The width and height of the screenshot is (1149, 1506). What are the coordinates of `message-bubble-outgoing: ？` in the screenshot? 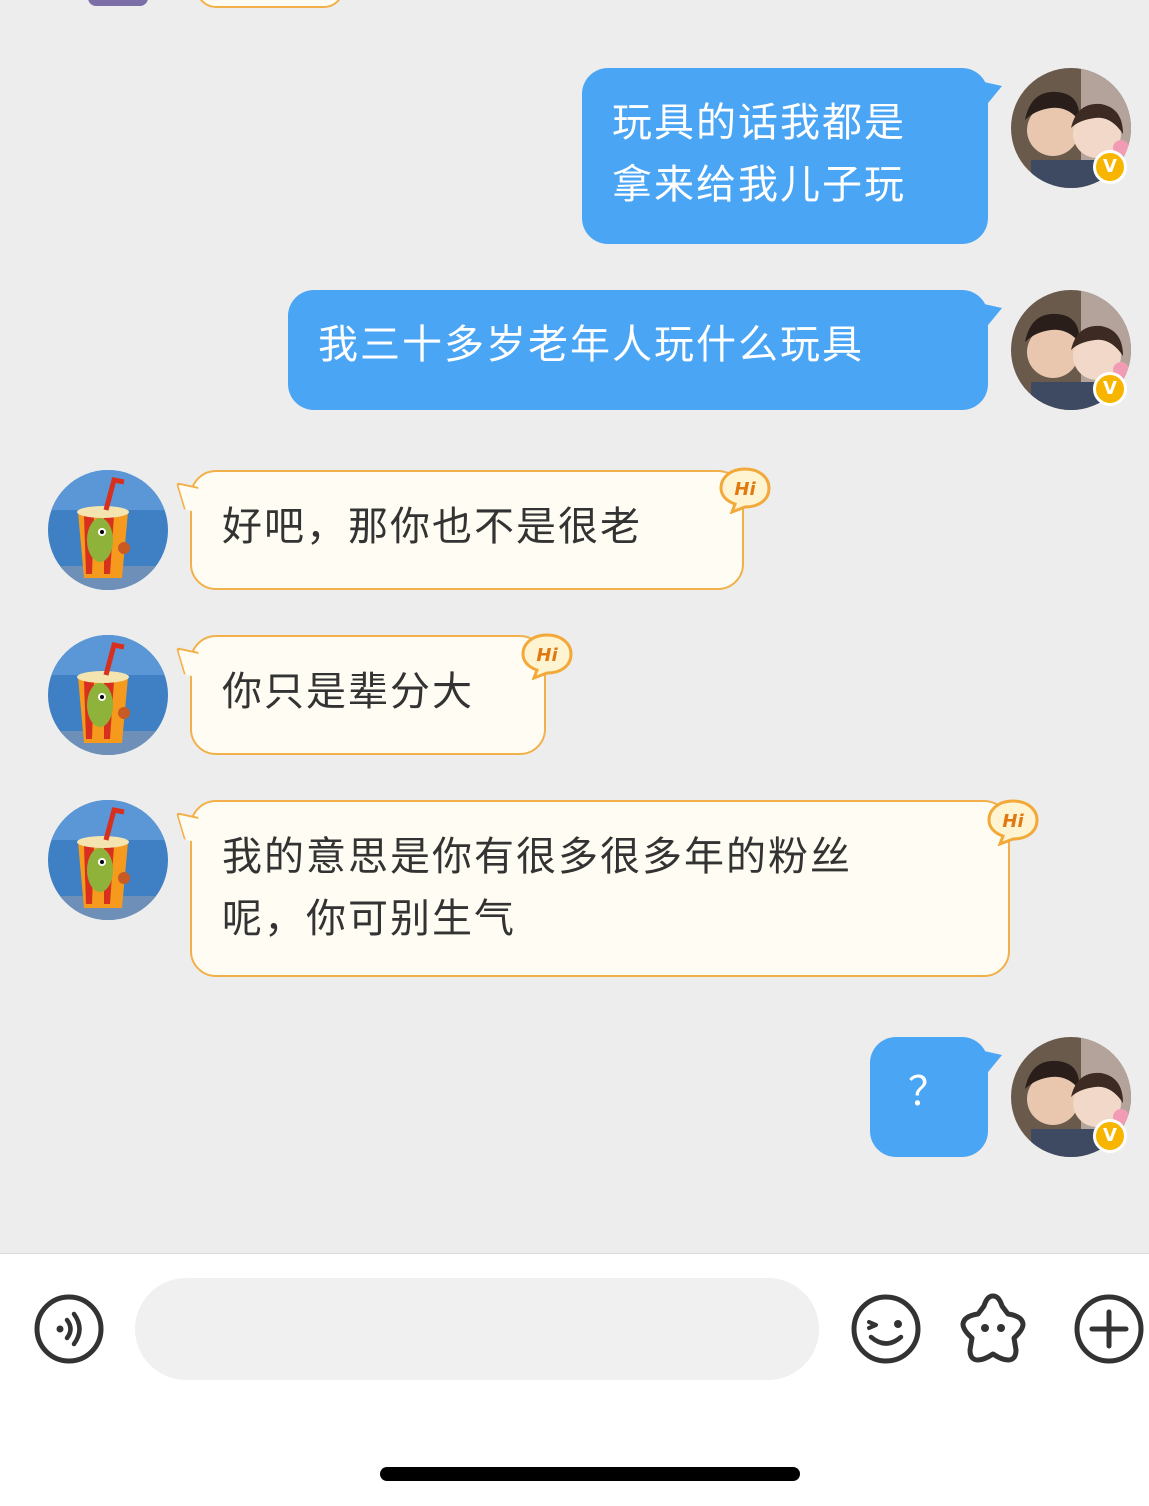 It's located at (936, 1097).